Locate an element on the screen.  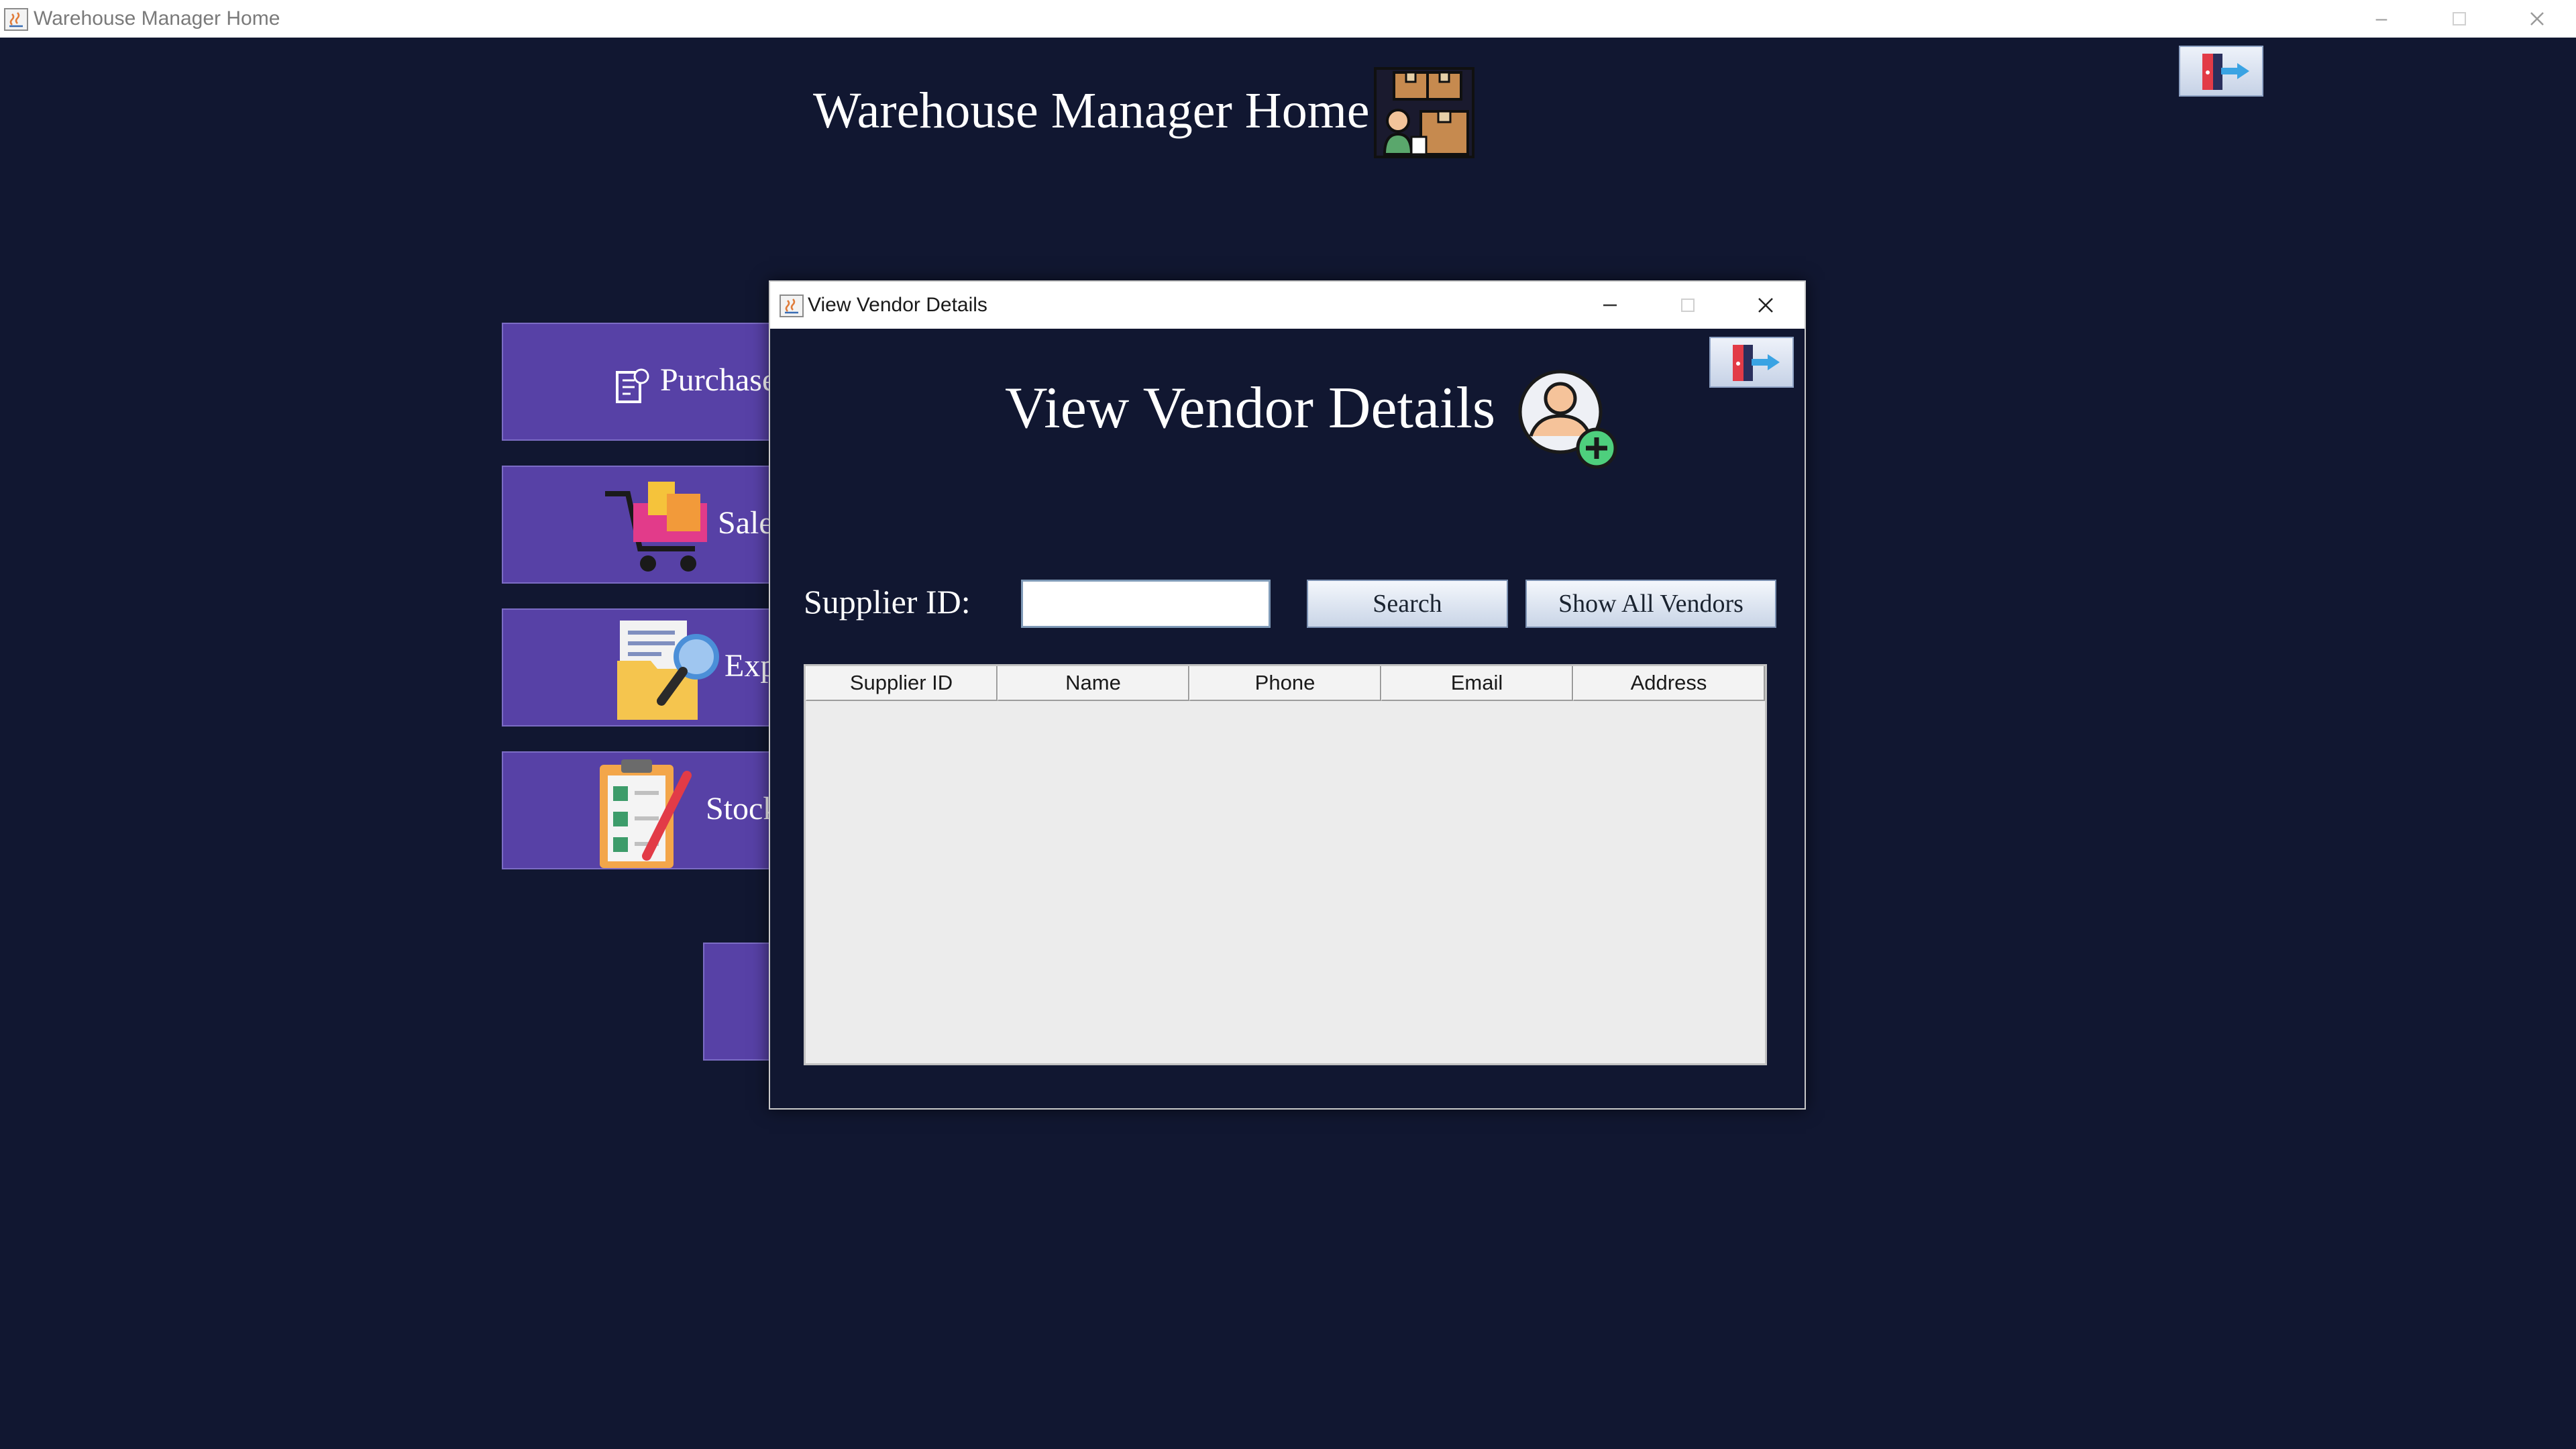
dialog-minimize-button is located at coordinates (1610, 305).